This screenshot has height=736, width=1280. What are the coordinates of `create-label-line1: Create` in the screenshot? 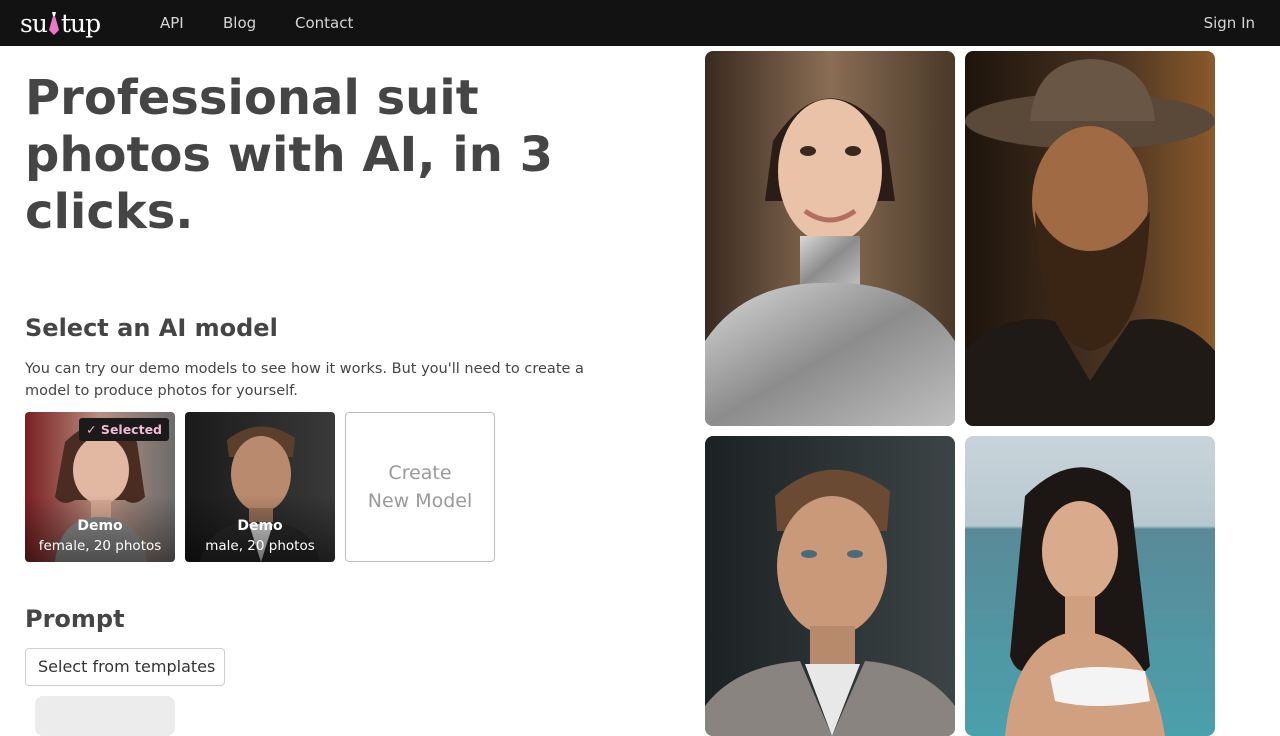 It's located at (420, 473).